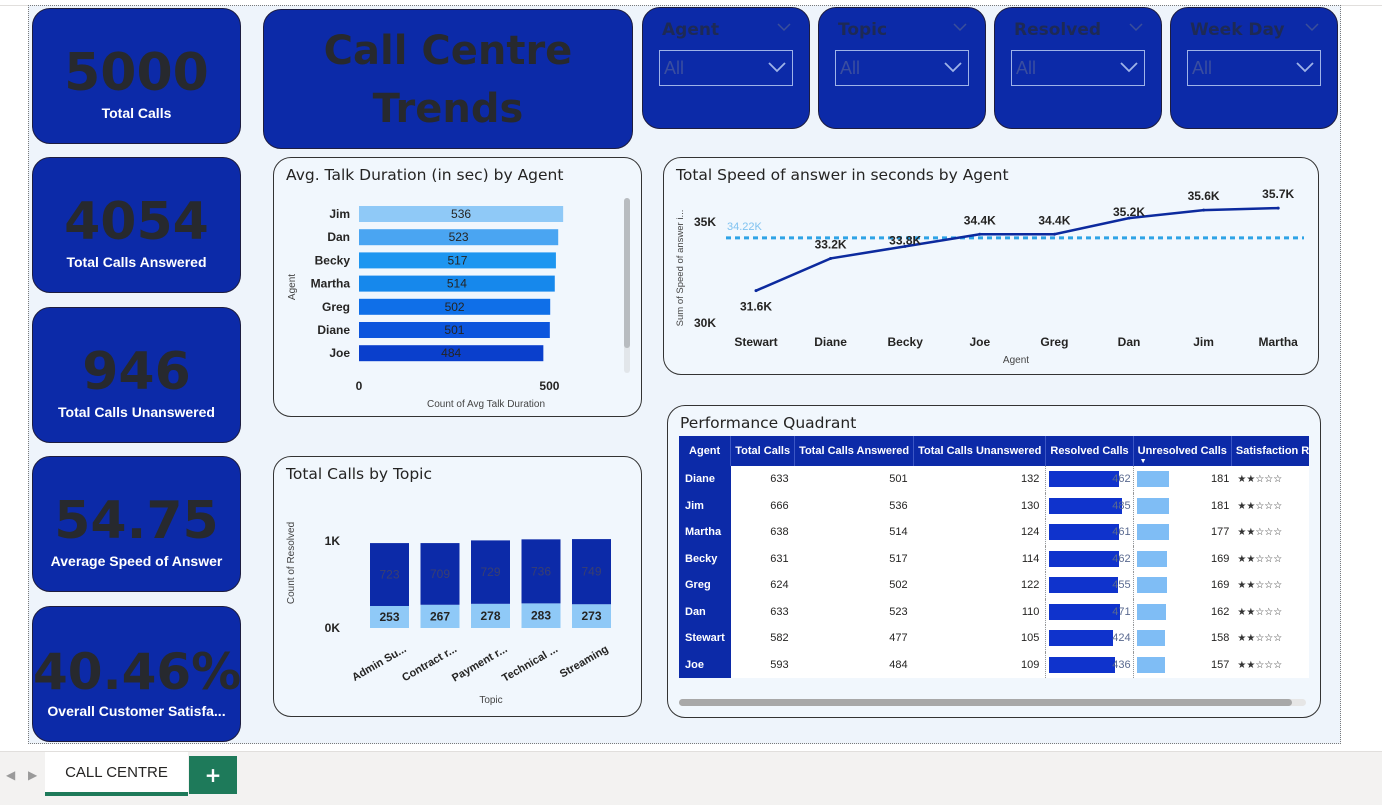  I want to click on data-label: 33.2K, so click(831, 244).